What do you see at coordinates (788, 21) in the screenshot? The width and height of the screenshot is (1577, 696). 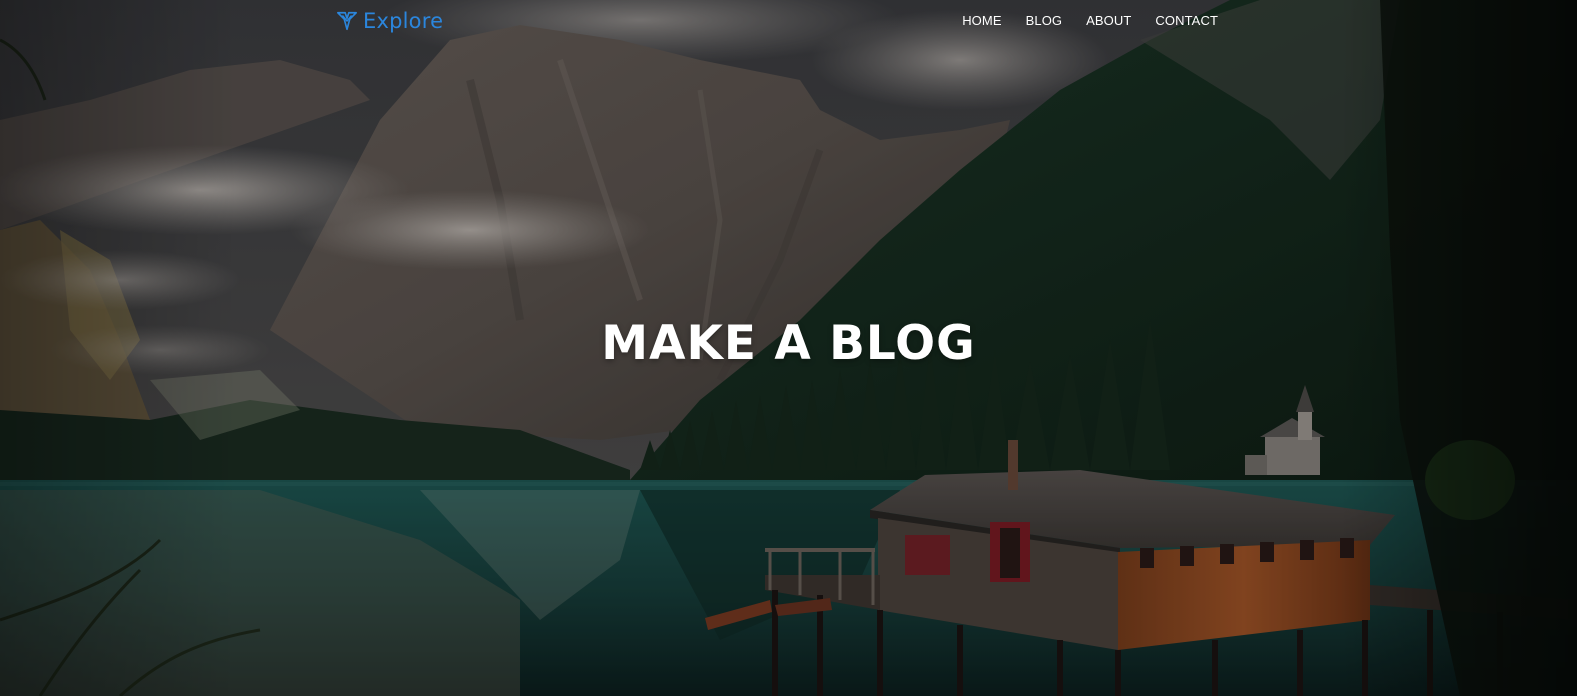 I see `top-navbar: Explore HOME BLOG ABOUT CONTACT` at bounding box center [788, 21].